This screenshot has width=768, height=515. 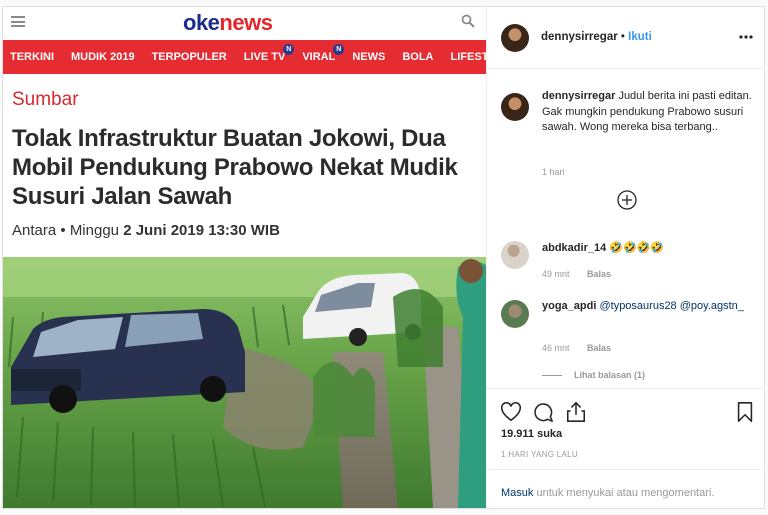 What do you see at coordinates (543, 412) in the screenshot?
I see `comment-icon` at bounding box center [543, 412].